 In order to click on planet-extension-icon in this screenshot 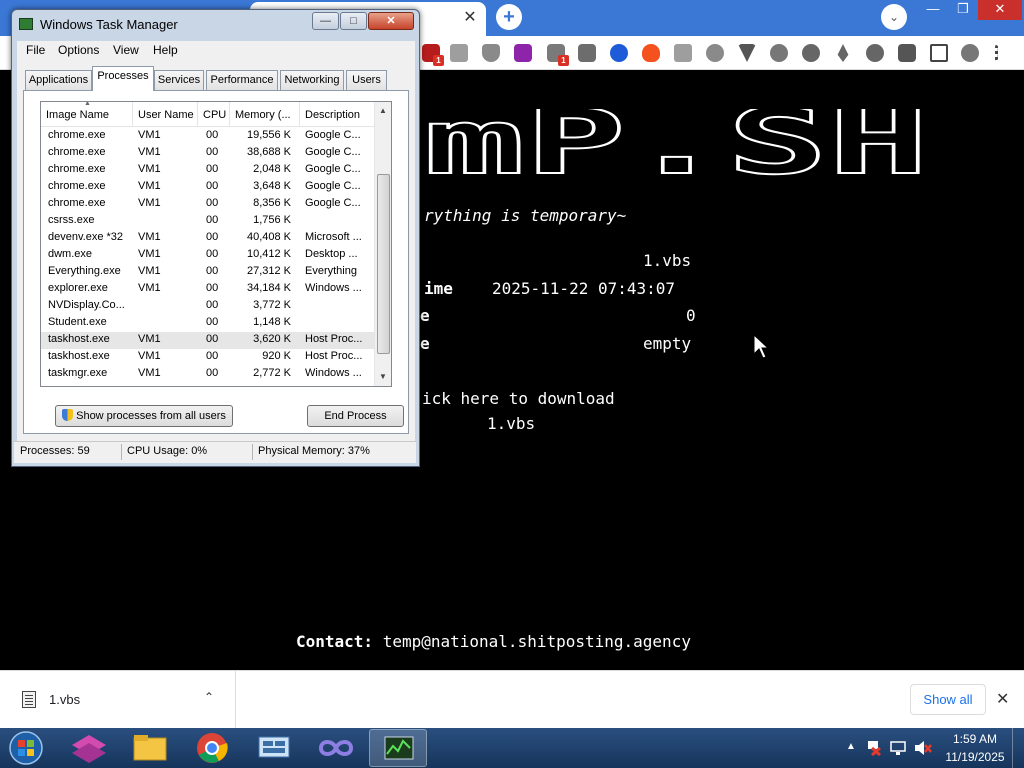, I will do `click(811, 53)`.